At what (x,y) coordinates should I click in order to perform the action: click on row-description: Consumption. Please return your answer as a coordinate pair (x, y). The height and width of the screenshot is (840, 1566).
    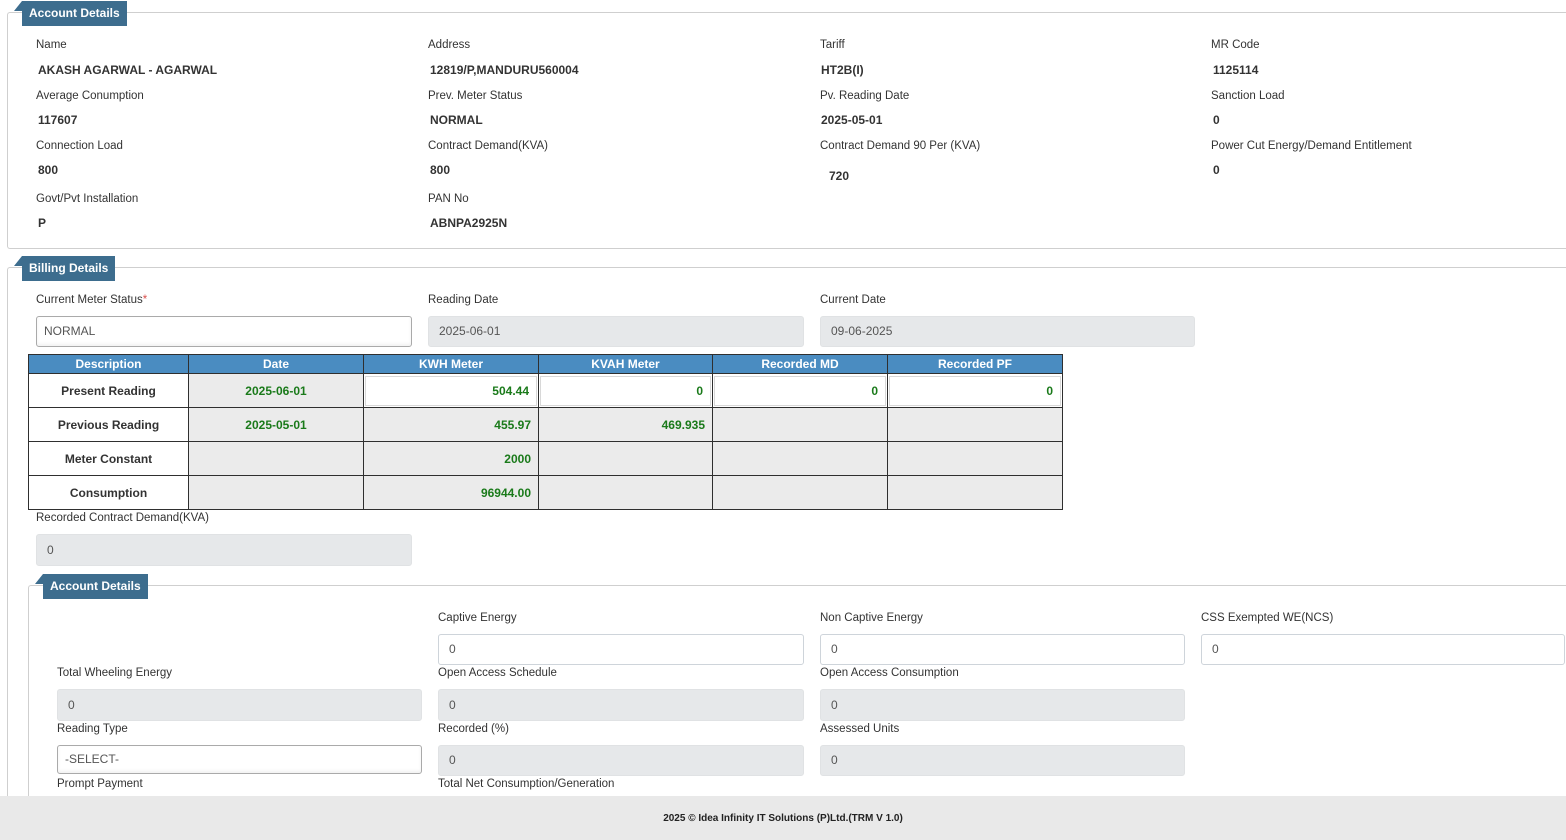
    Looking at the image, I should click on (108, 492).